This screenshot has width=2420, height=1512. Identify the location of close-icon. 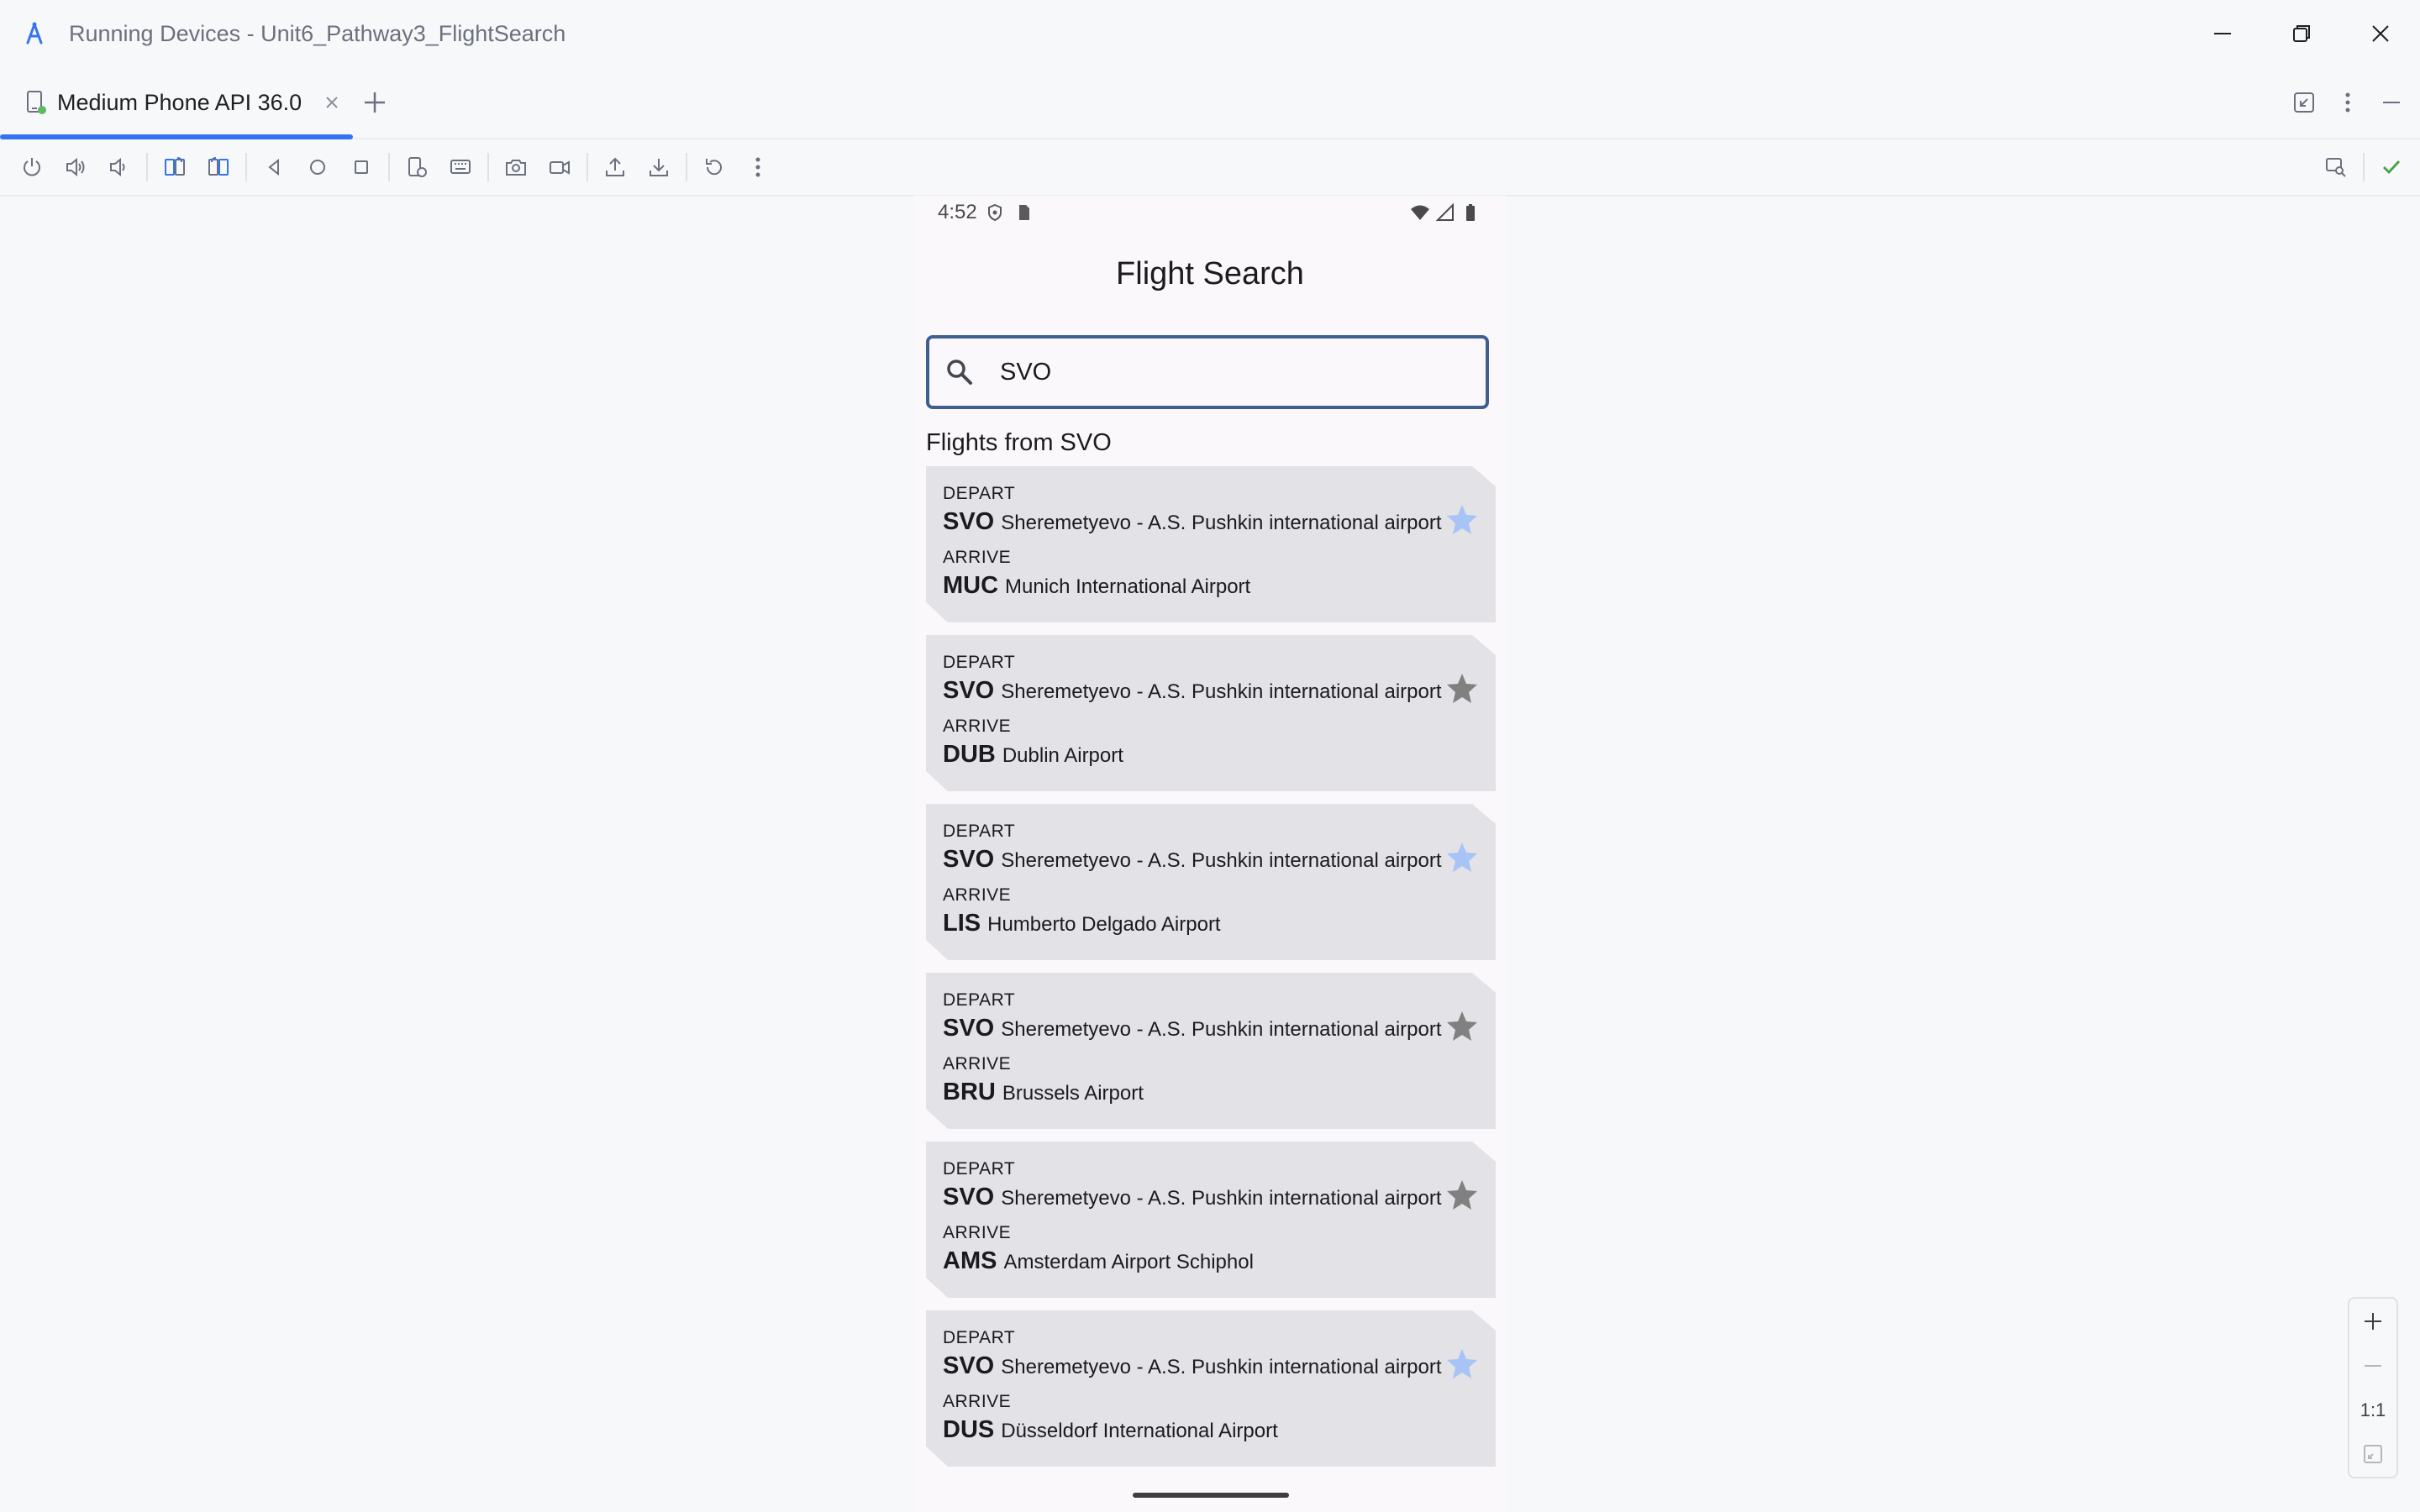
(2381, 33).